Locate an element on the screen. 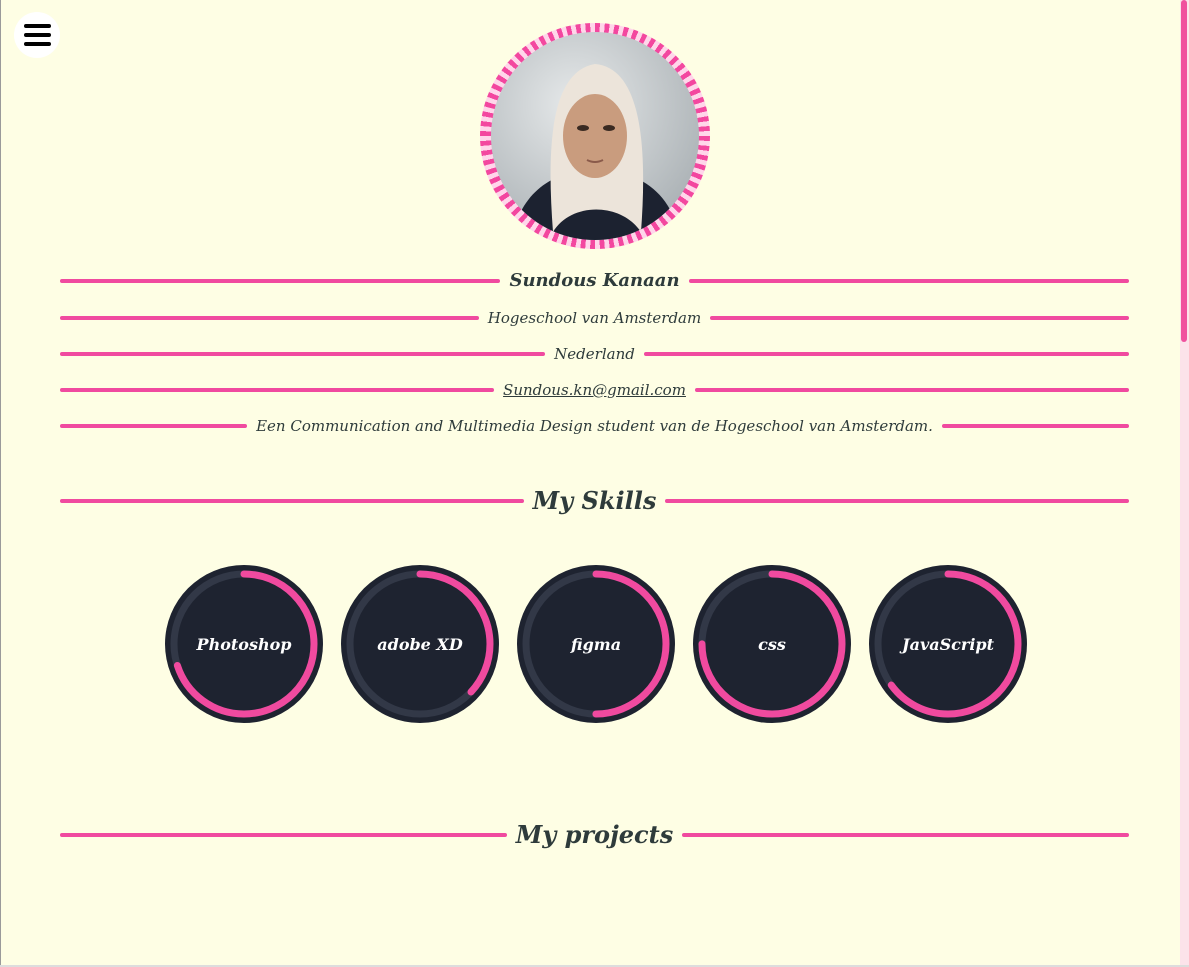  name-row: Sundous Kanaan is located at coordinates (594, 280).